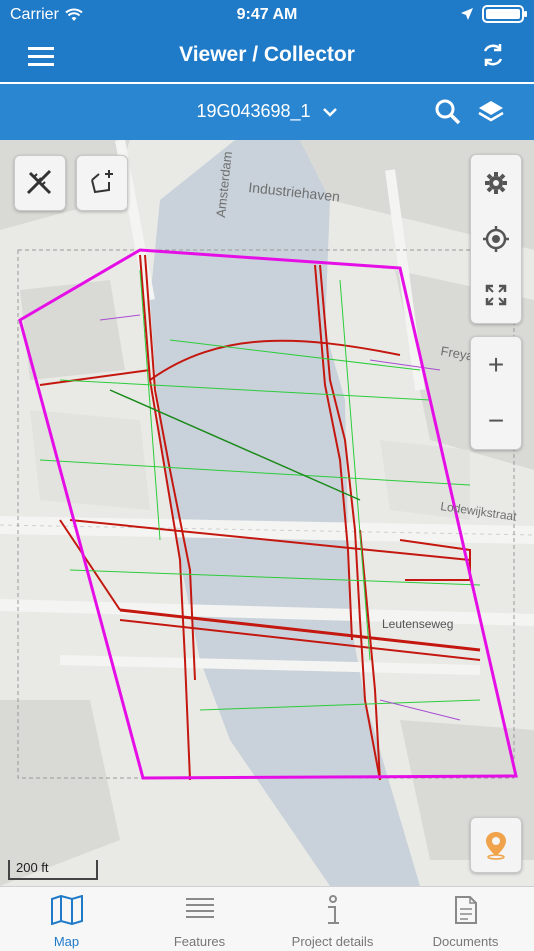 The height and width of the screenshot is (951, 534). I want to click on ruler-pencil-icon, so click(39, 182).